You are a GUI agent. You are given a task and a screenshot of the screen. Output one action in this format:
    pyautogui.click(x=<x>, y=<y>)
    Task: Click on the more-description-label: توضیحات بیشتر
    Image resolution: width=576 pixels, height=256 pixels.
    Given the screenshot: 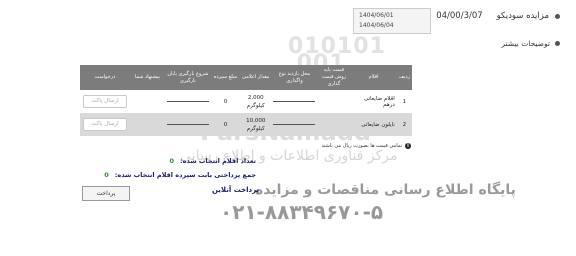 What is the action you would take?
    pyautogui.click(x=525, y=43)
    